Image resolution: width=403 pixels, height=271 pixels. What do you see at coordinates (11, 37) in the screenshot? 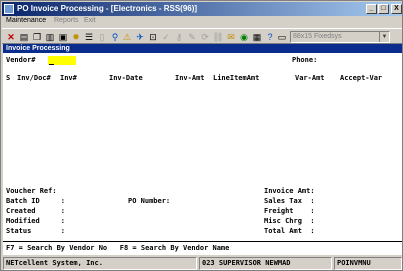
I see `close-x-icon: ✕` at bounding box center [11, 37].